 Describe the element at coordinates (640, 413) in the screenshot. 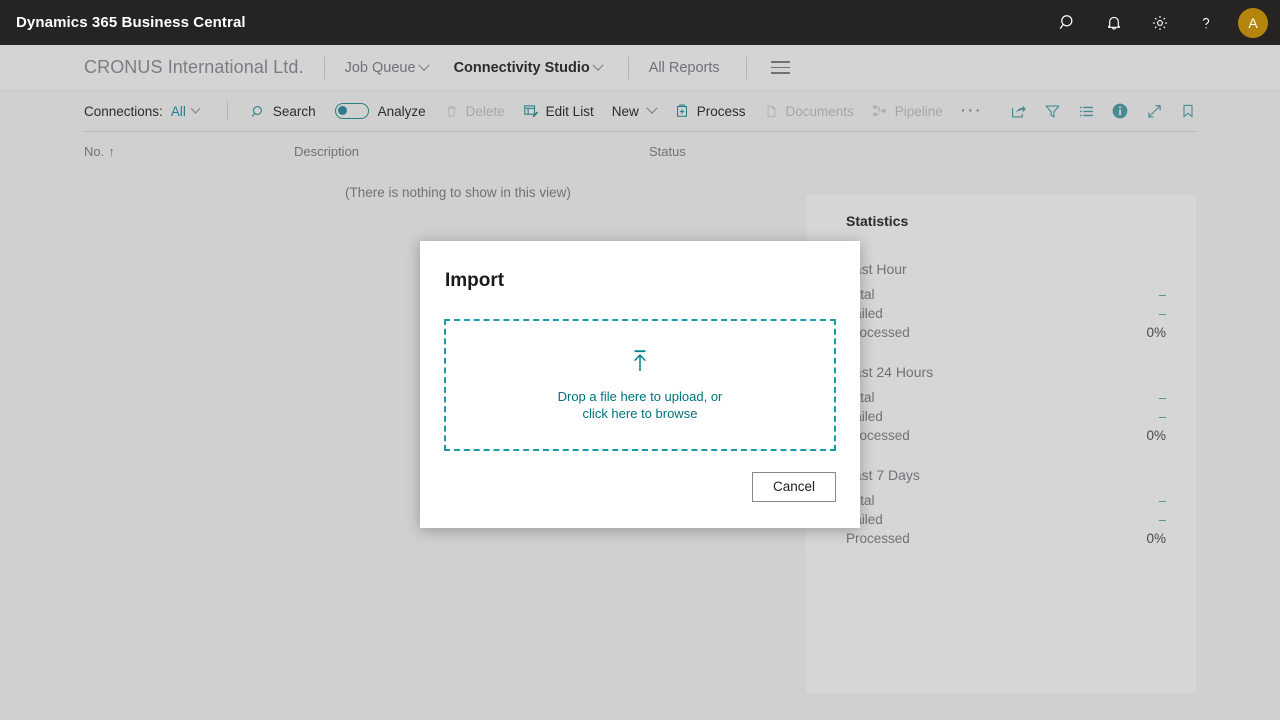

I see `dropzone-line-2: click here to browse` at that location.